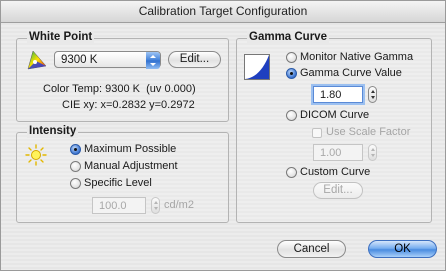  What do you see at coordinates (179, 205) in the screenshot?
I see `intensity-unit-label: cd/m2` at bounding box center [179, 205].